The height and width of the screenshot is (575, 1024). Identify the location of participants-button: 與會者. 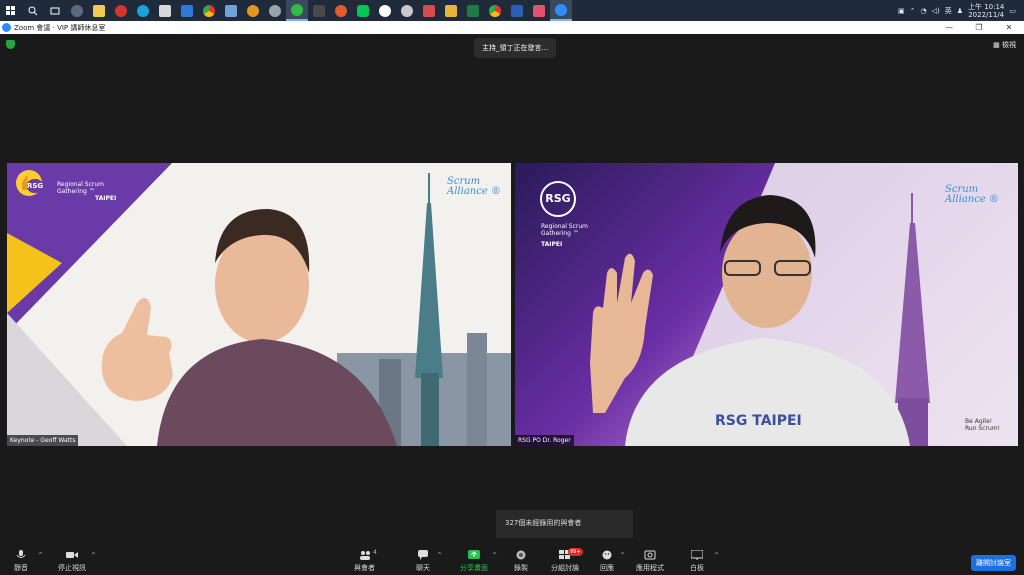
(364, 561).